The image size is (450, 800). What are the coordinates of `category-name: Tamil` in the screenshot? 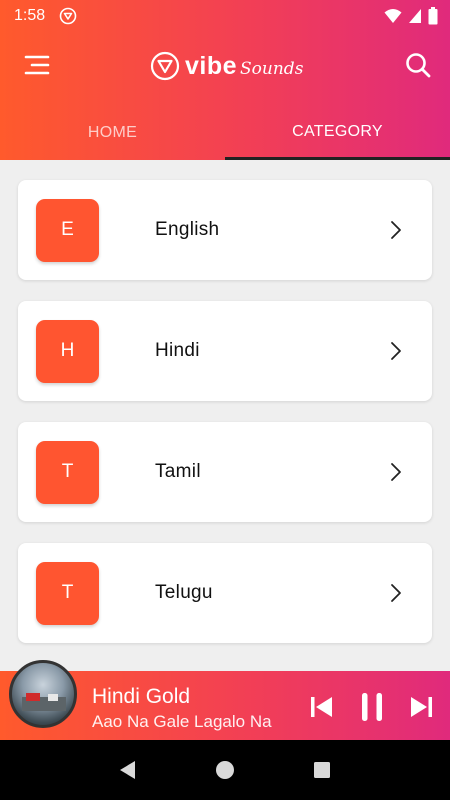 It's located at (178, 471).